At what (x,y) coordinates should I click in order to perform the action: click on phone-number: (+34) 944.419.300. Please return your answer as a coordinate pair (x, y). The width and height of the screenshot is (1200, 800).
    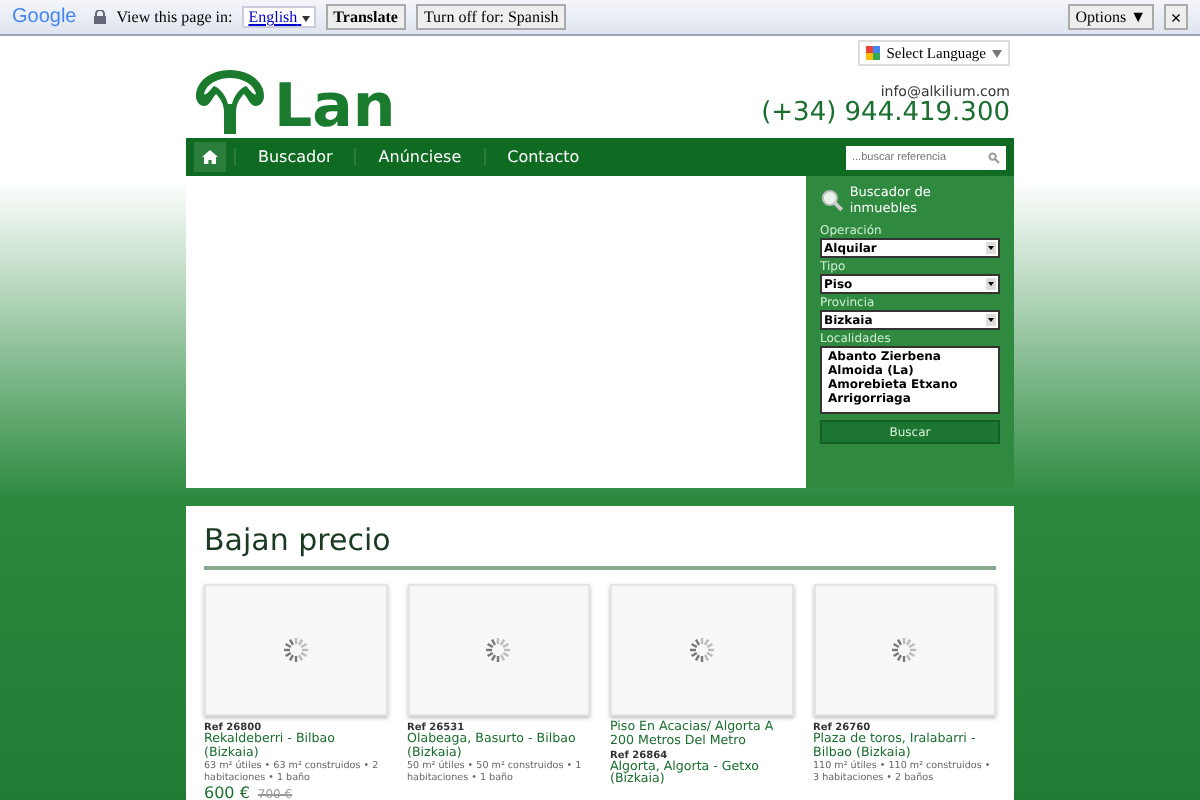
    Looking at the image, I should click on (885, 114).